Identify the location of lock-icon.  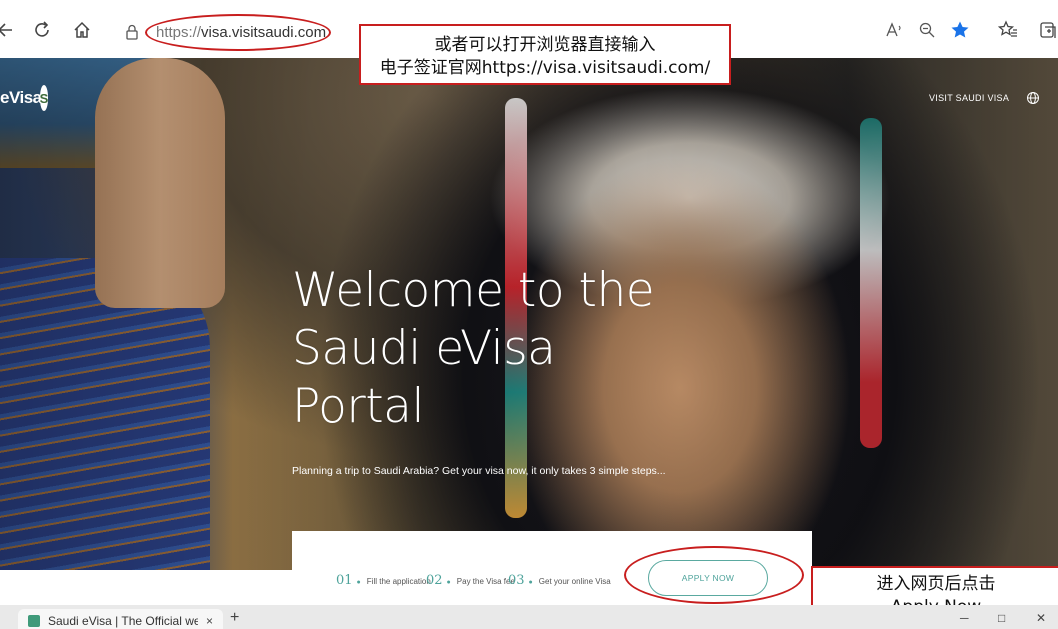
(132, 32).